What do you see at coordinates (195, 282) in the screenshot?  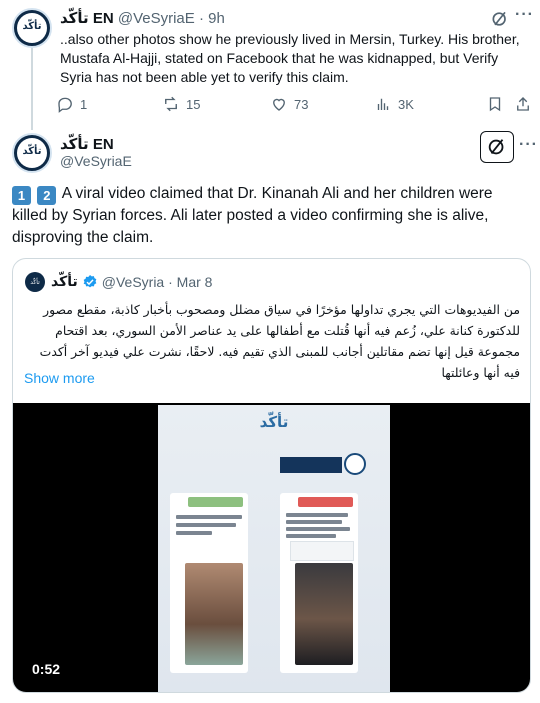 I see `timestamp: Mar 8` at bounding box center [195, 282].